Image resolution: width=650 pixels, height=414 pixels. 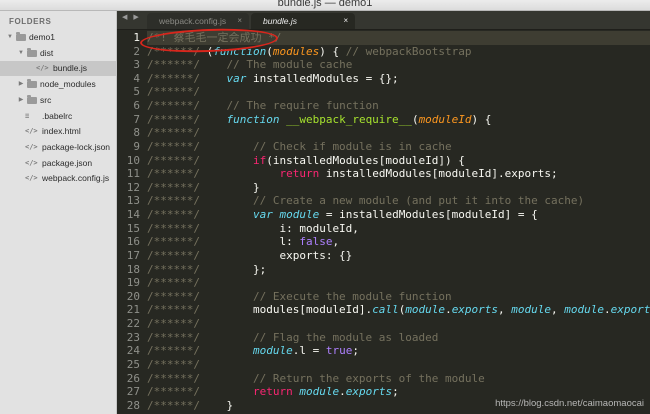 What do you see at coordinates (322, 78) in the screenshot?
I see `code-token: installedModules = {};` at bounding box center [322, 78].